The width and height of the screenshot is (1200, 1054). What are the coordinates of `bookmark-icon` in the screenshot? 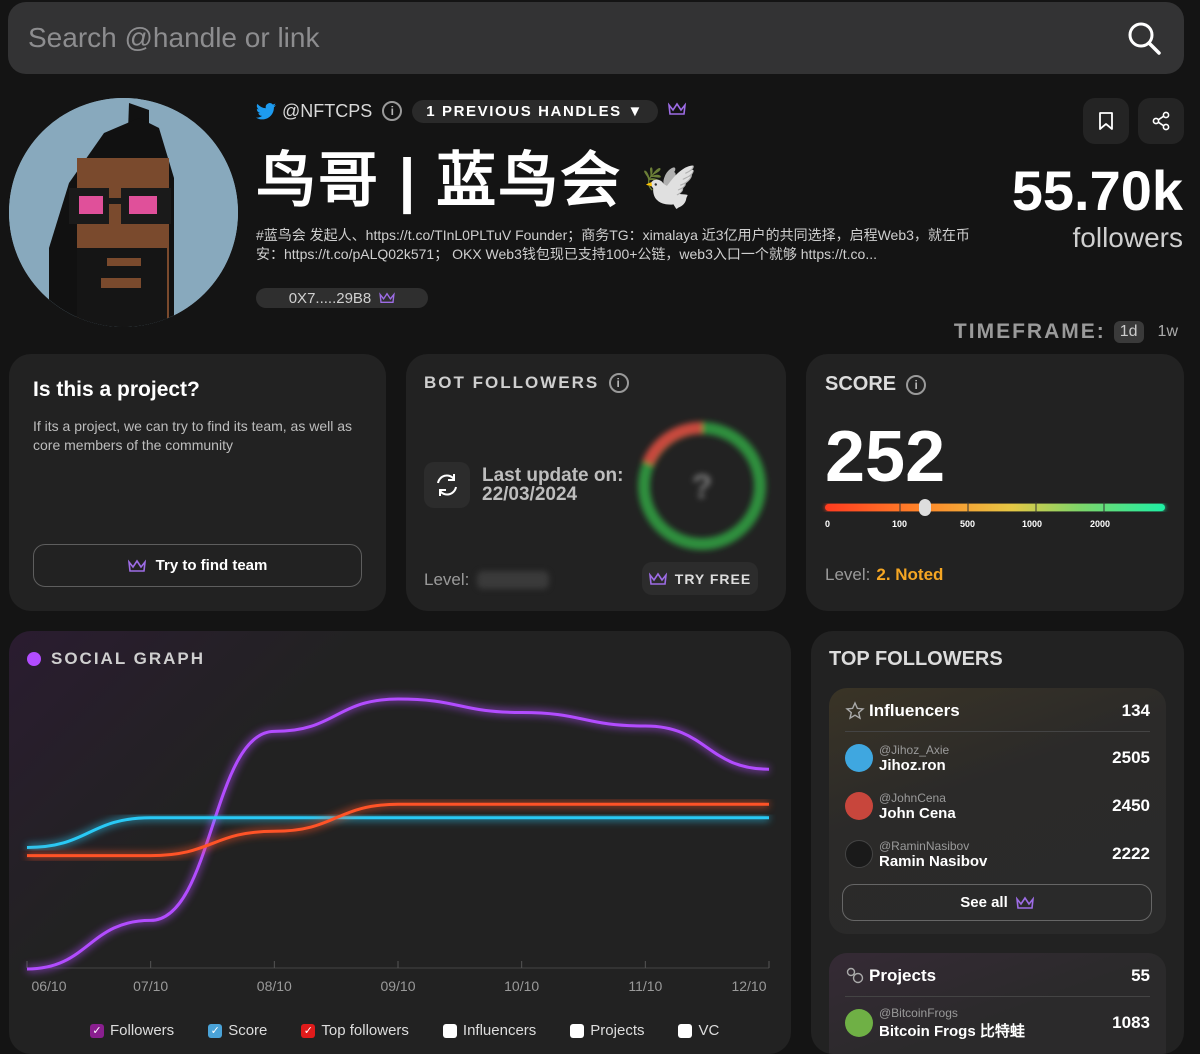 It's located at (1106, 121).